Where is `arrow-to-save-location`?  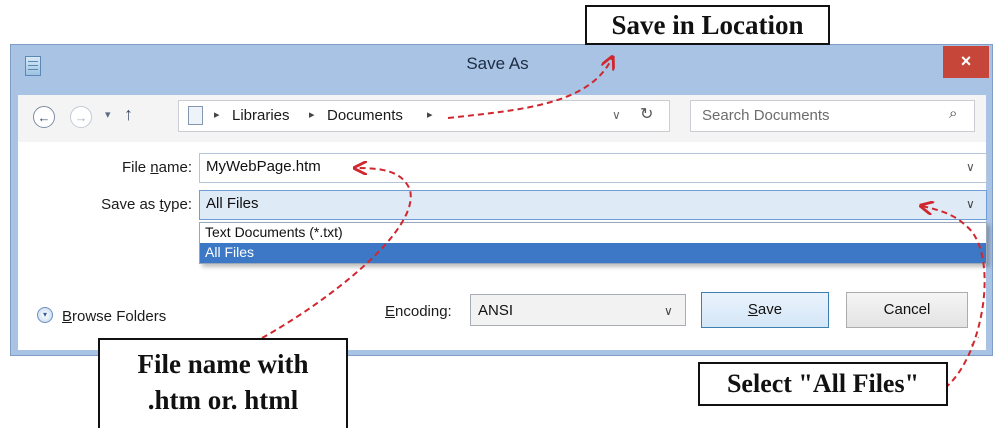 arrow-to-save-location is located at coordinates (529, 88).